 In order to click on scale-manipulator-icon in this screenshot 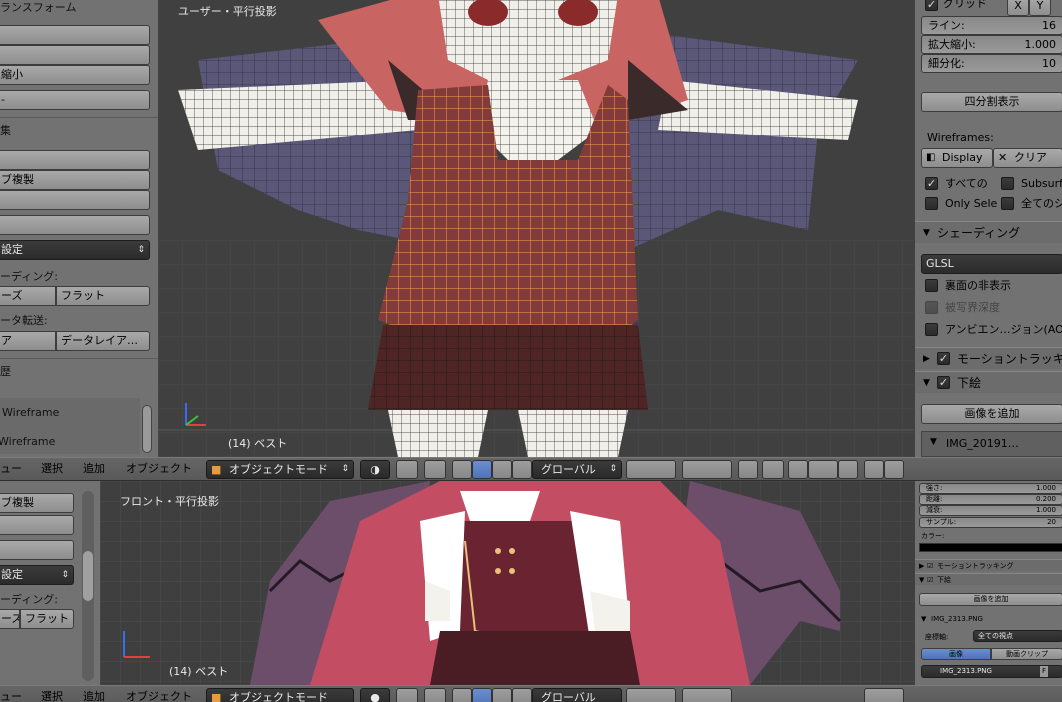, I will do `click(522, 469)`.